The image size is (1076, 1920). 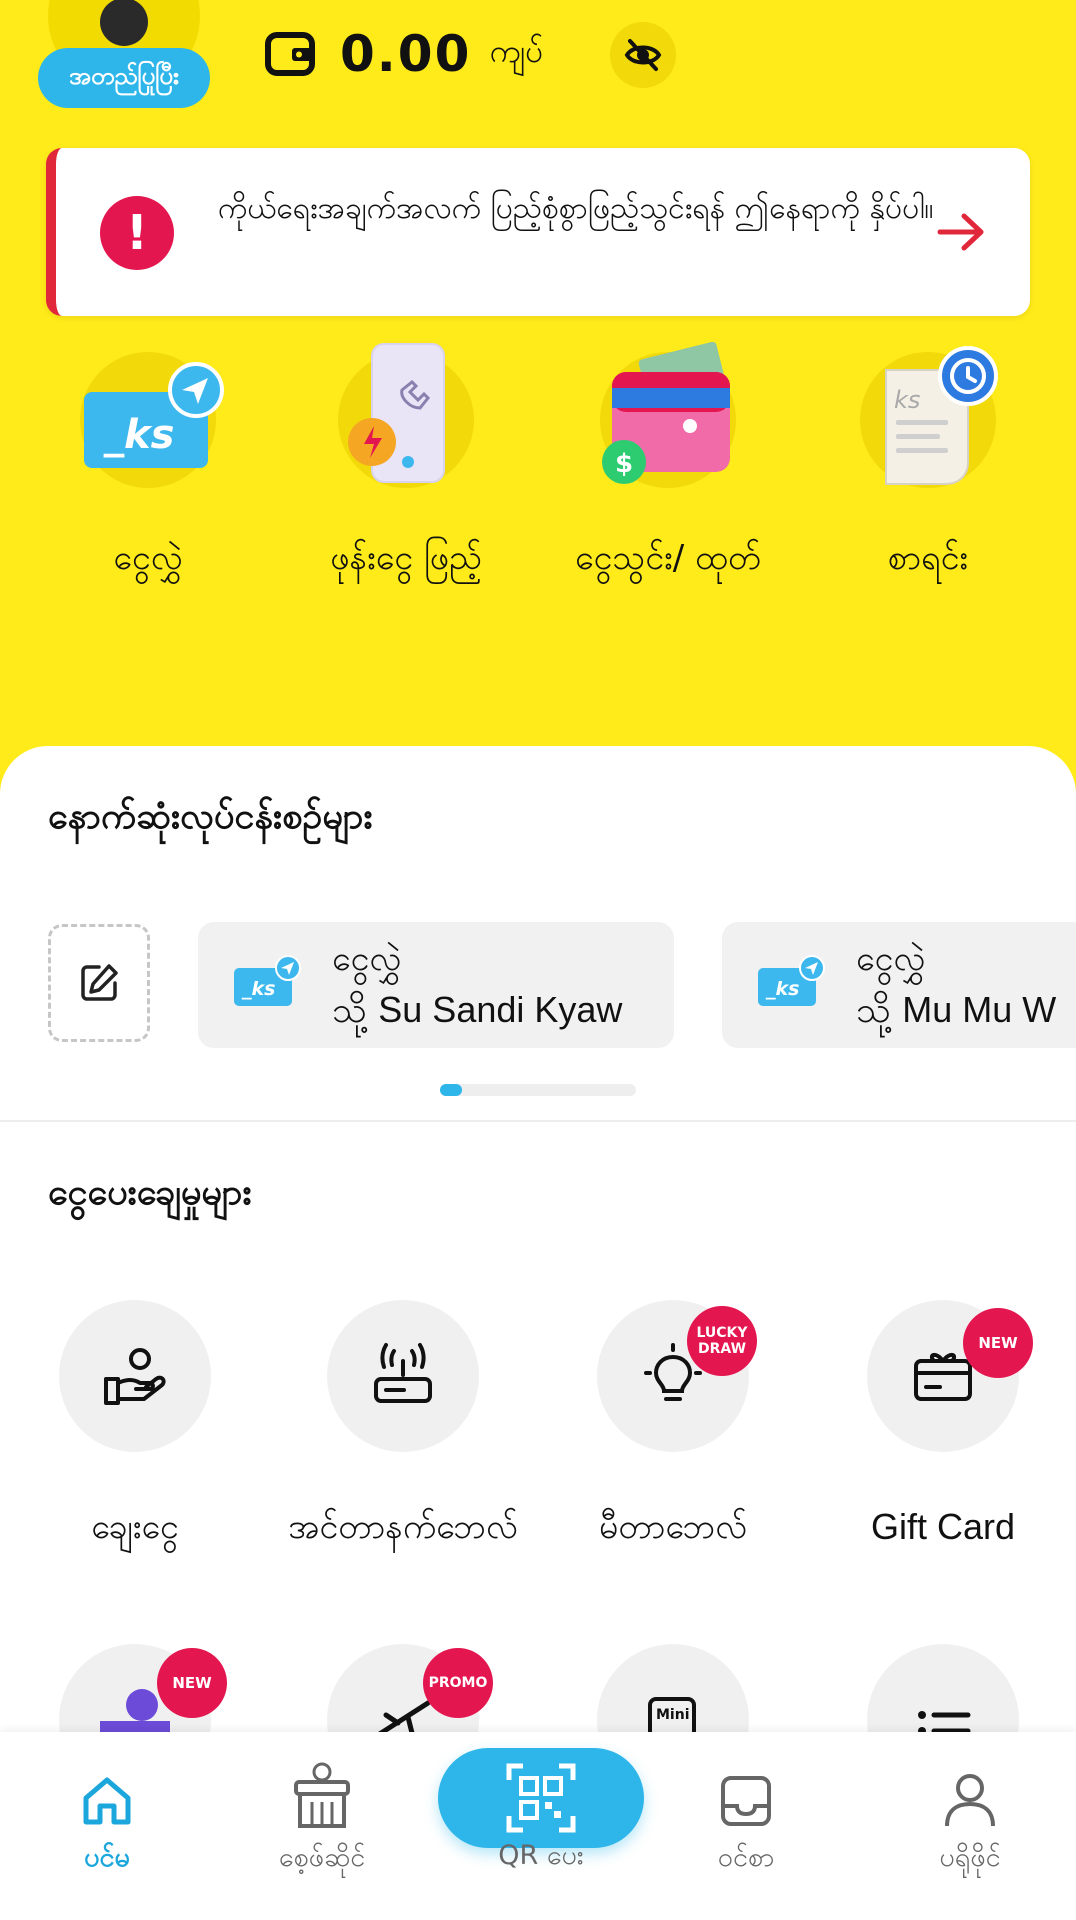 What do you see at coordinates (210, 816) in the screenshot?
I see `recent-transactions-title: နောက်ဆုံးလုပ်ငန်းစဉ်များ` at bounding box center [210, 816].